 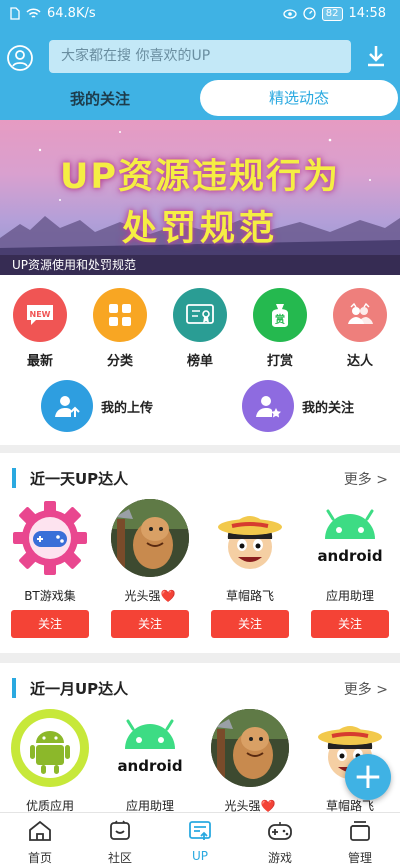 I want to click on up-icon, so click(x=200, y=831).